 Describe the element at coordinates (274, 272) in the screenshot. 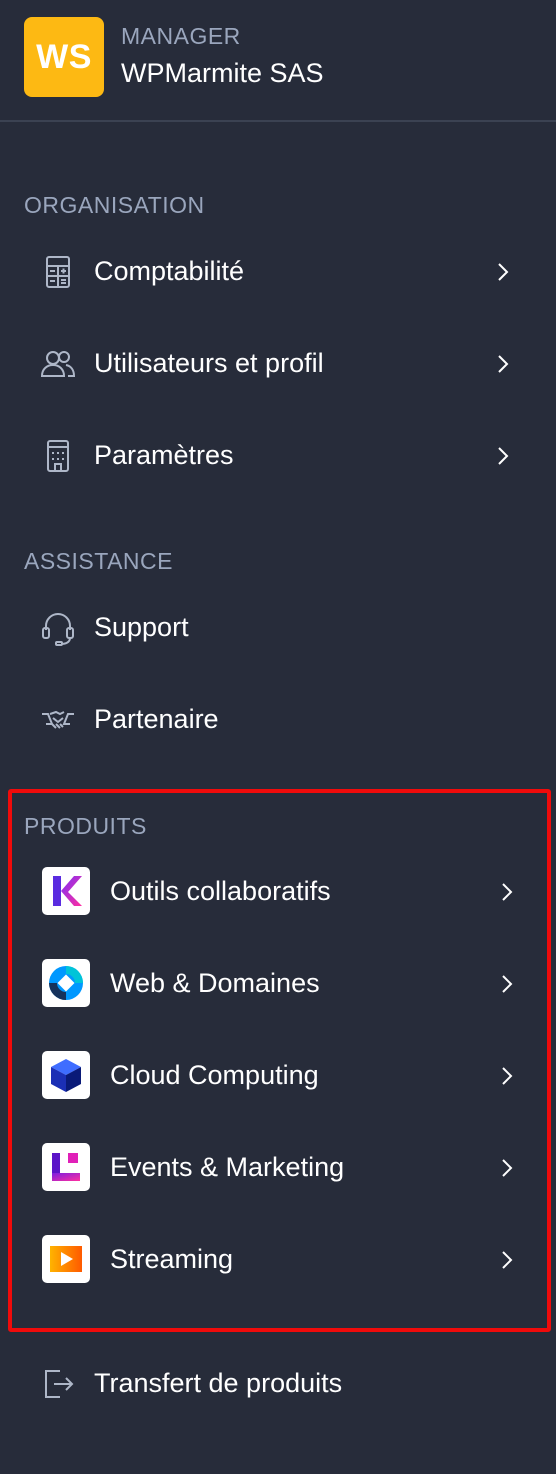

I see `menu-item-comptabilite: Comptabilité` at that location.